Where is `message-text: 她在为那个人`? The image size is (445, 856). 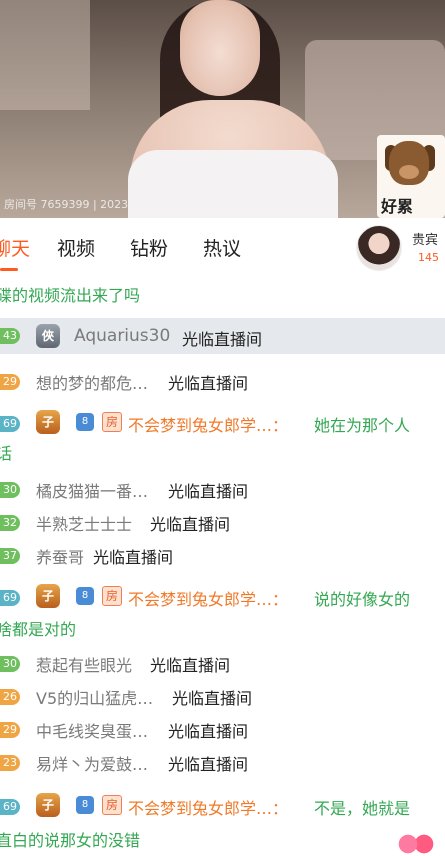 message-text: 她在为那个人 is located at coordinates (362, 425).